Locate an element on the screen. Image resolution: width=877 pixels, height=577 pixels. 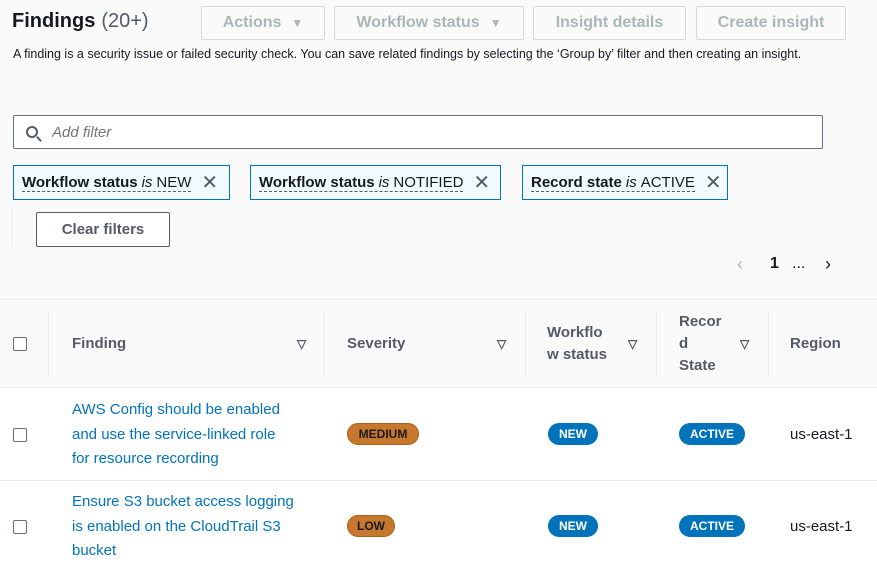
create-insight-button: Create insight is located at coordinates (771, 23).